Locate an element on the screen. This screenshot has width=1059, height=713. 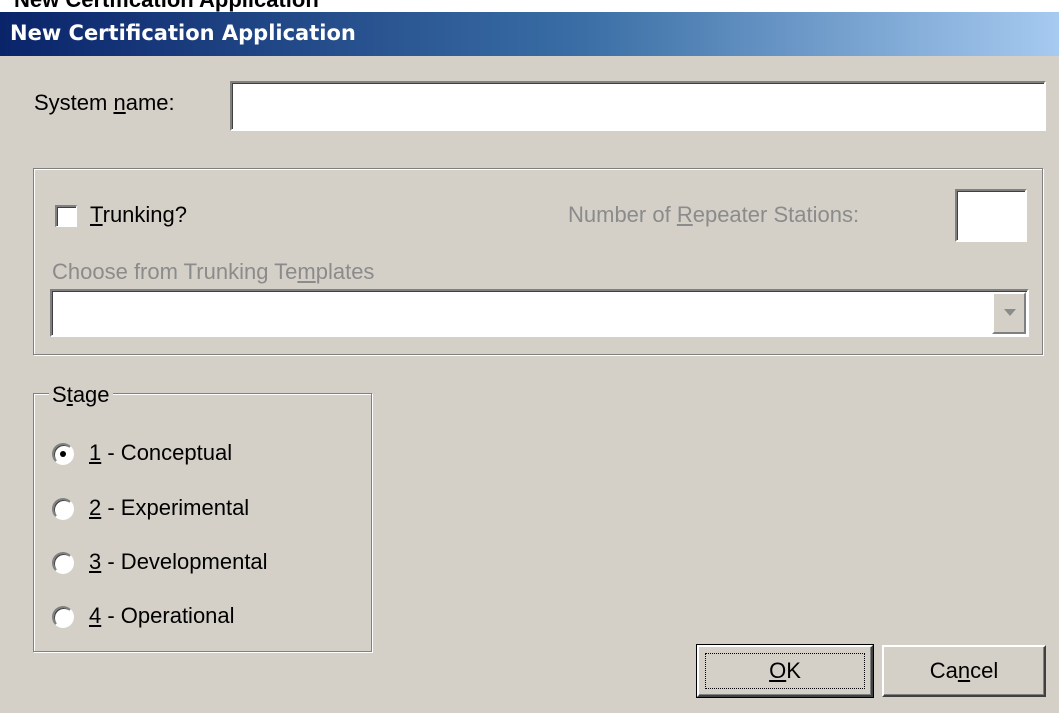
trunking-templates-select is located at coordinates (539, 313).